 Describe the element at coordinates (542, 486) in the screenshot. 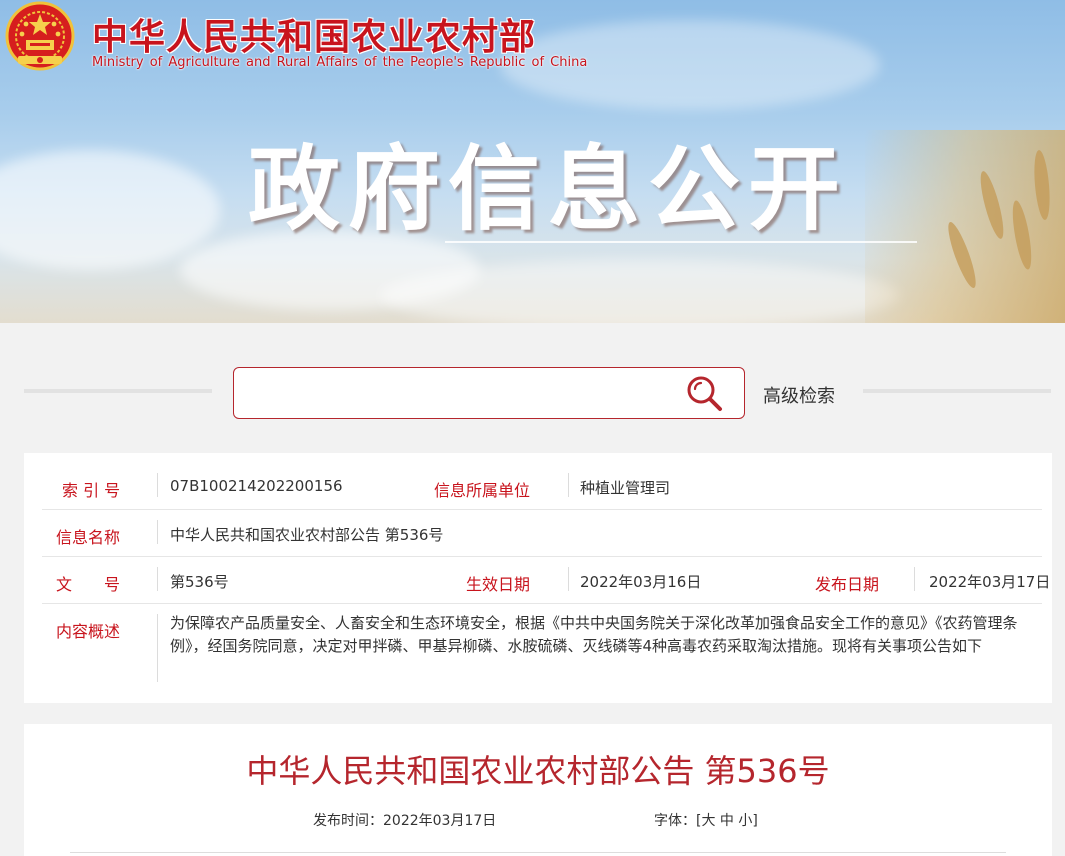

I see `info-row-index: 索 引 号 07B100214202200156 信息所属单位 种植业管理司` at that location.